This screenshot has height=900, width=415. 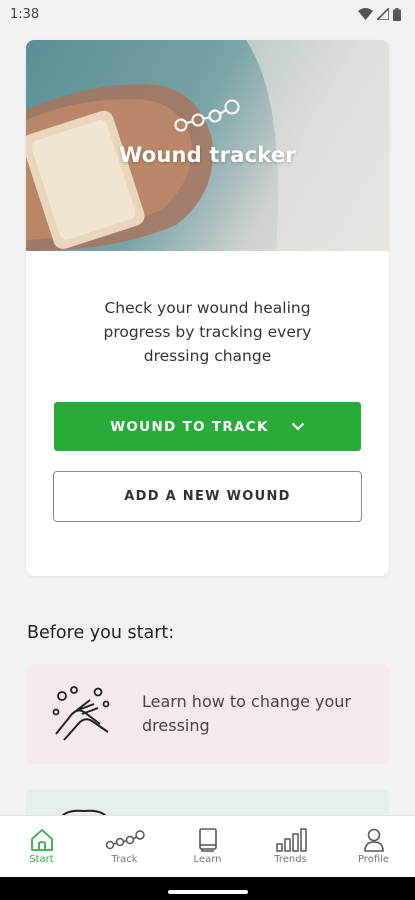 I want to click on nav-item-start: Start, so click(x=41, y=846).